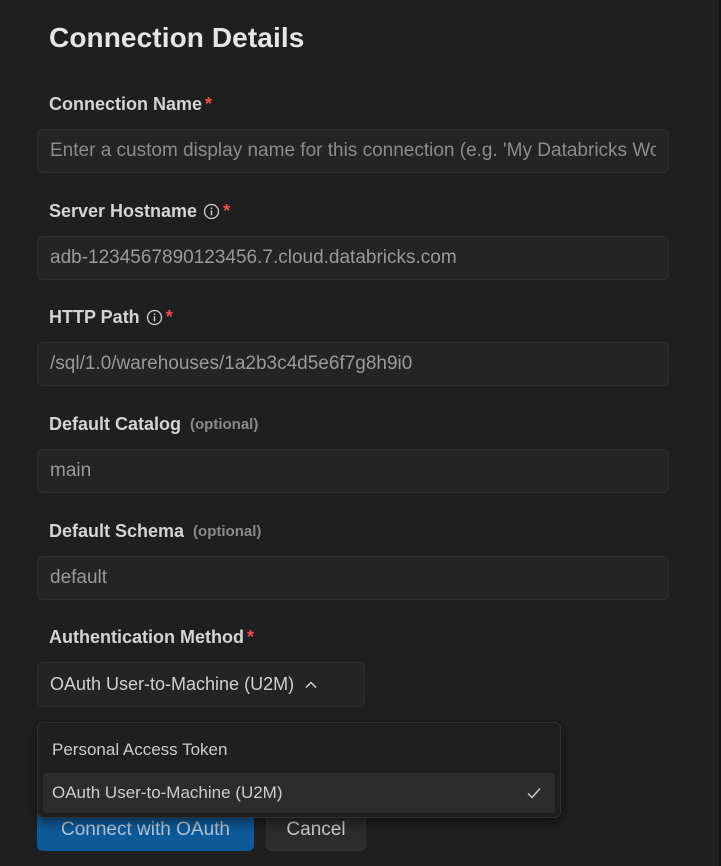 The height and width of the screenshot is (866, 721). I want to click on connection-name-field, so click(353, 151).